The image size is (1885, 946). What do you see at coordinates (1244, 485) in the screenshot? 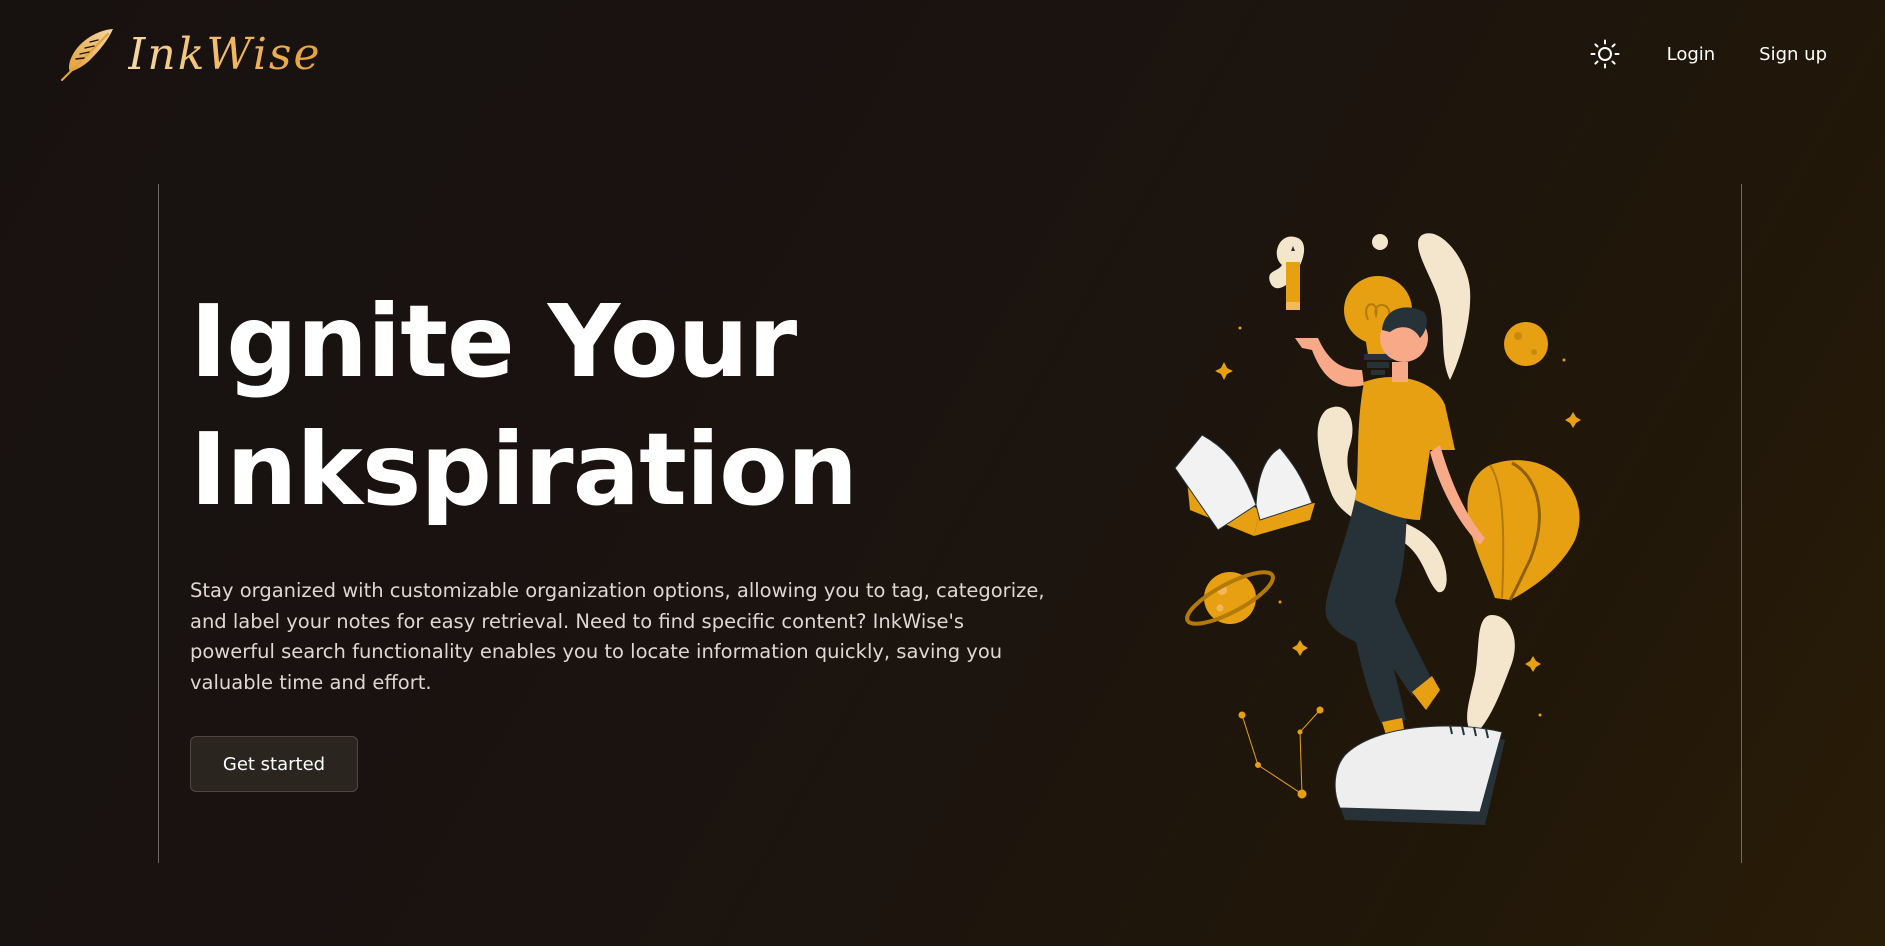
I see `open-book-icon` at bounding box center [1244, 485].